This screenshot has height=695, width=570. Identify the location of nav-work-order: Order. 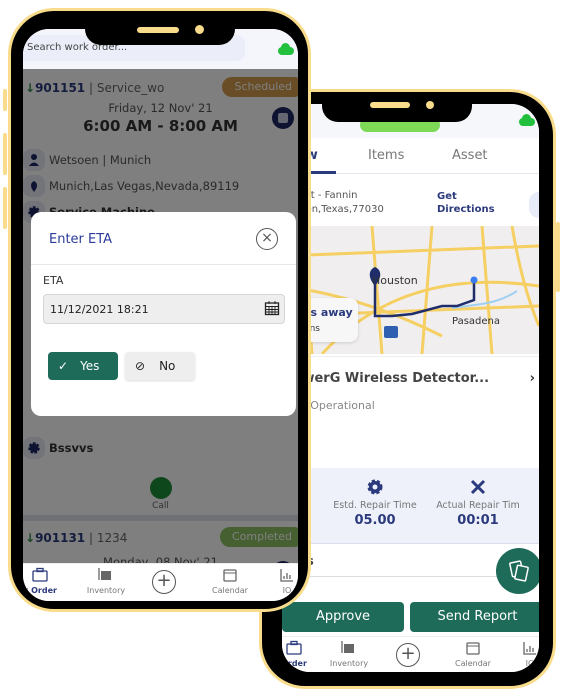
(296, 654).